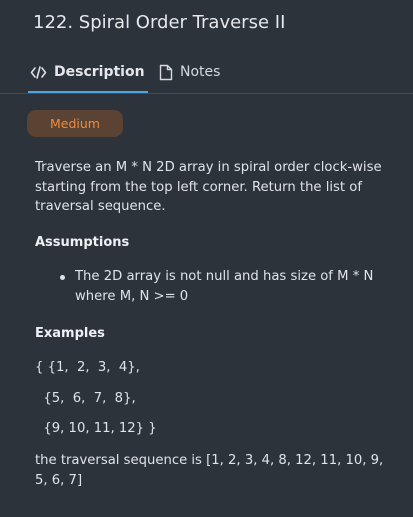  What do you see at coordinates (159, 22) in the screenshot?
I see `page-title: 122. Spiral Order Traverse II` at bounding box center [159, 22].